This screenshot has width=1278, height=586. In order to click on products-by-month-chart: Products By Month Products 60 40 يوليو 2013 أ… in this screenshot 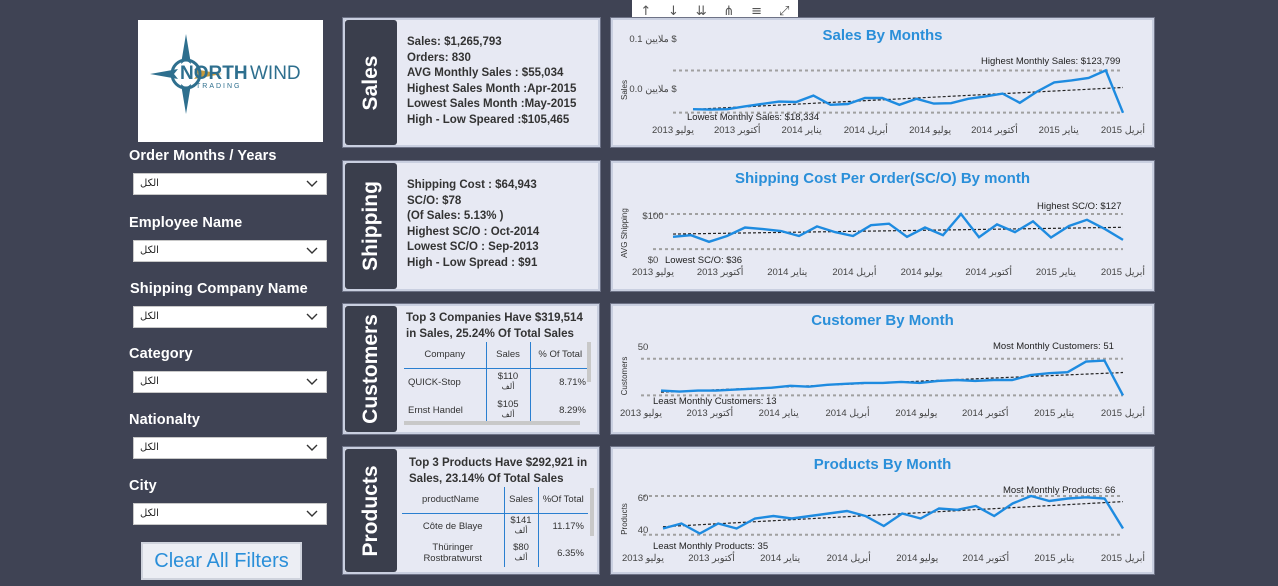, I will do `click(882, 510)`.